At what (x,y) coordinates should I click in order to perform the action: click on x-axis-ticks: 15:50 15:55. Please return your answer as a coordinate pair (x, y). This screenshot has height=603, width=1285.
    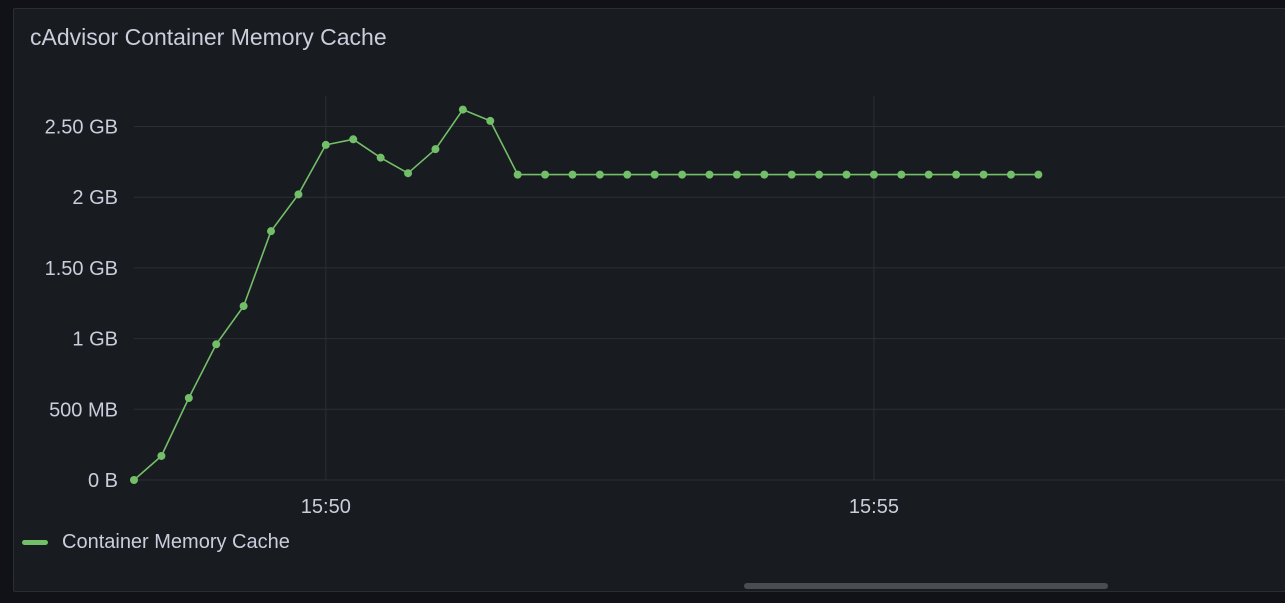
    Looking at the image, I should click on (600, 507).